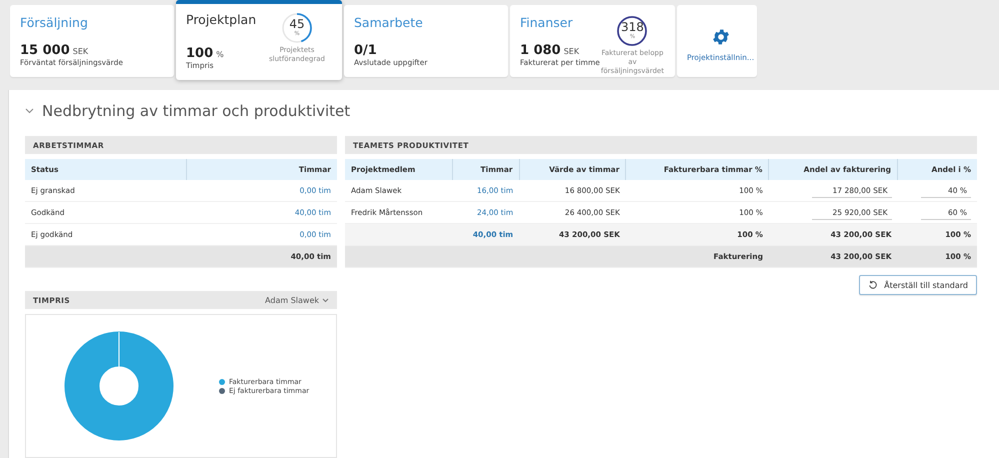  What do you see at coordinates (918, 285) in the screenshot?
I see `reset-button: Återställ till standard` at bounding box center [918, 285].